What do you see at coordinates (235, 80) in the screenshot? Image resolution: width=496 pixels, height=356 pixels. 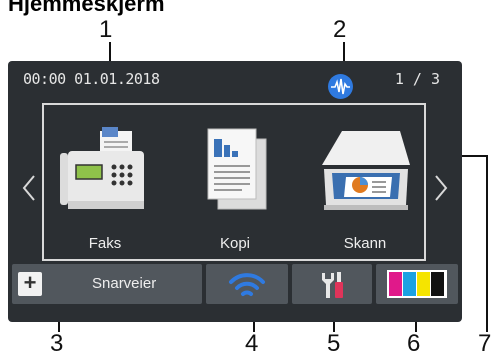 I see `status-bar: 00:00 01.01.2018 1 / 3` at bounding box center [235, 80].